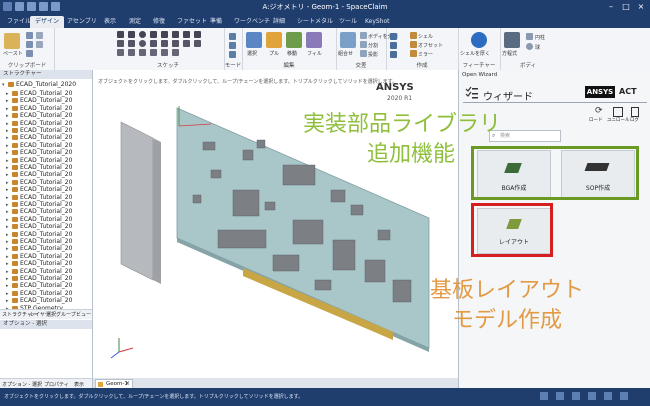 This screenshot has height=406, width=650. I want to click on maximize-icon: □, so click(626, 6).